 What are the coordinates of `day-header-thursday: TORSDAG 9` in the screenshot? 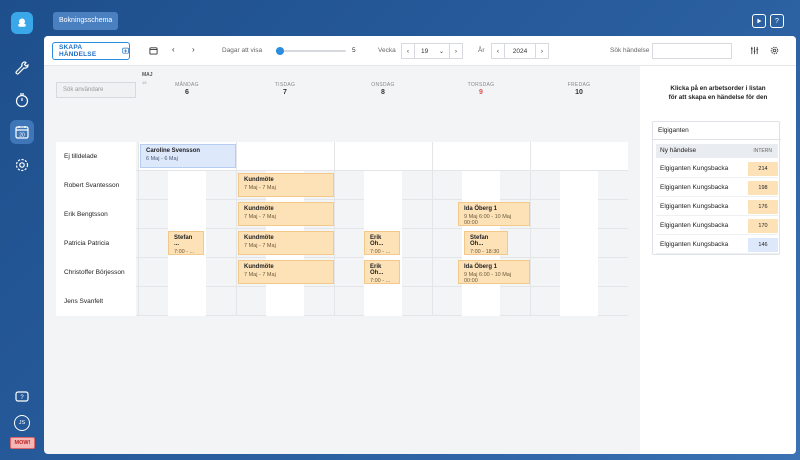 It's located at (481, 89).